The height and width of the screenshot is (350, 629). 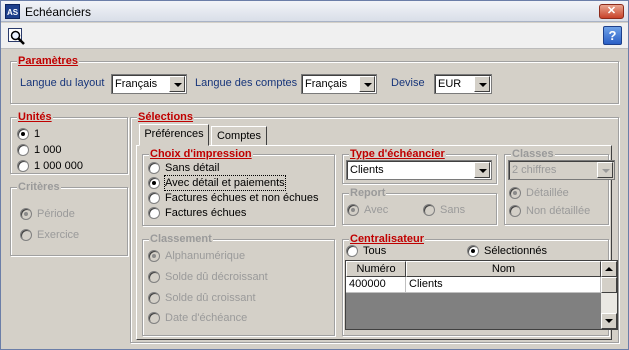 I want to click on choix-label: Factures échues, so click(x=206, y=213).